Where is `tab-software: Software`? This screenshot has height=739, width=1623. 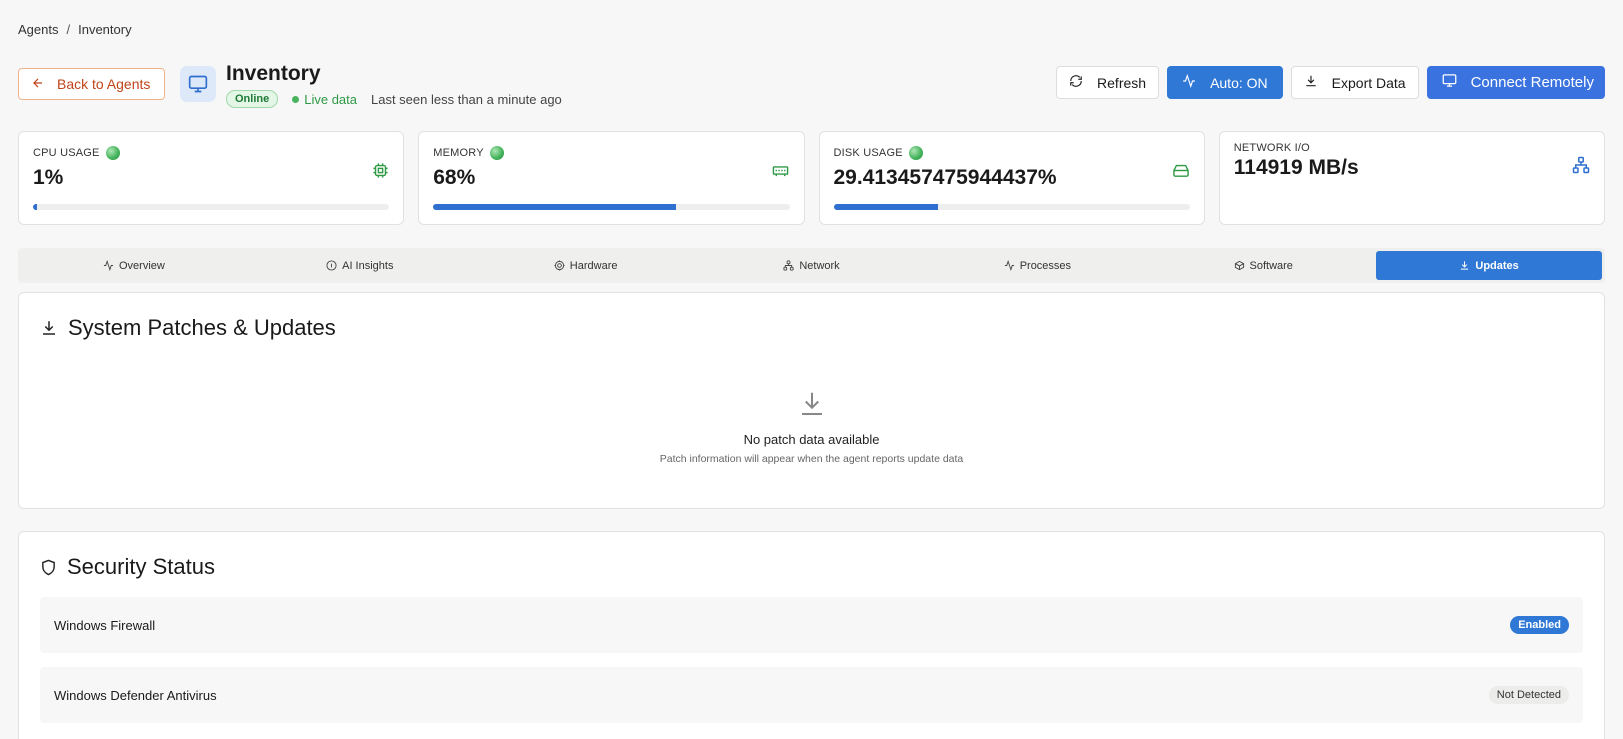 tab-software: Software is located at coordinates (1263, 265).